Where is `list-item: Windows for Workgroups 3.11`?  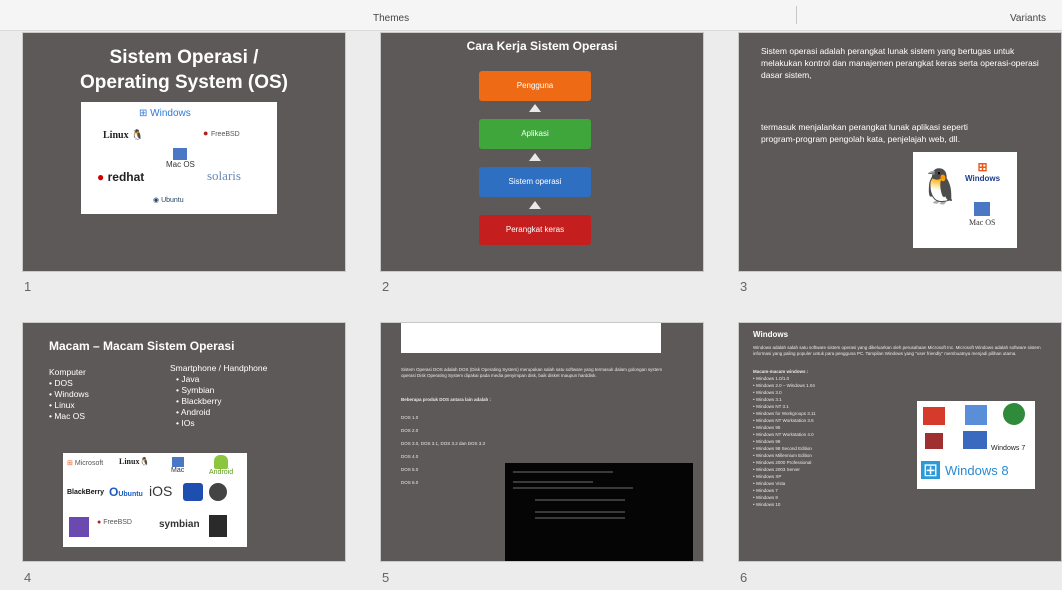 list-item: Windows for Workgroups 3.11 is located at coordinates (784, 413).